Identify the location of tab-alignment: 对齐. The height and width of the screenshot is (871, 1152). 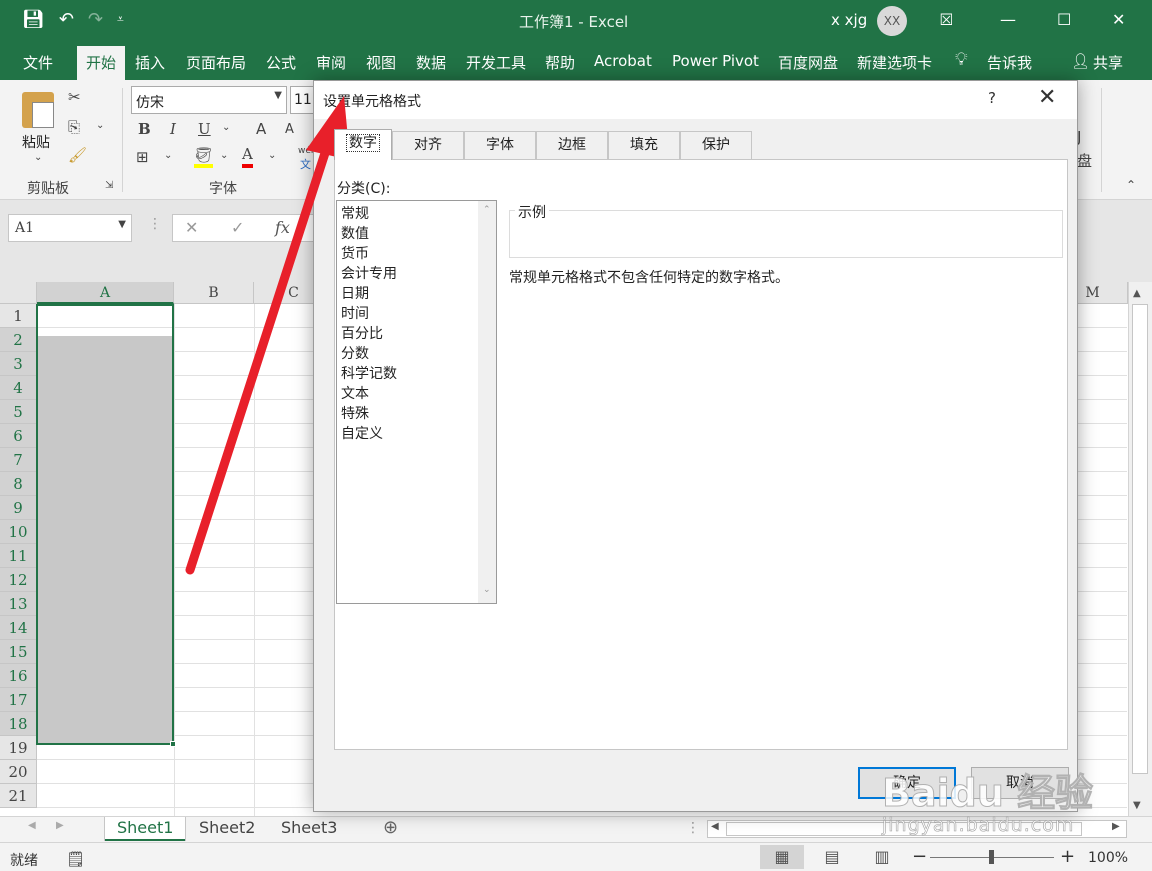
(428, 145).